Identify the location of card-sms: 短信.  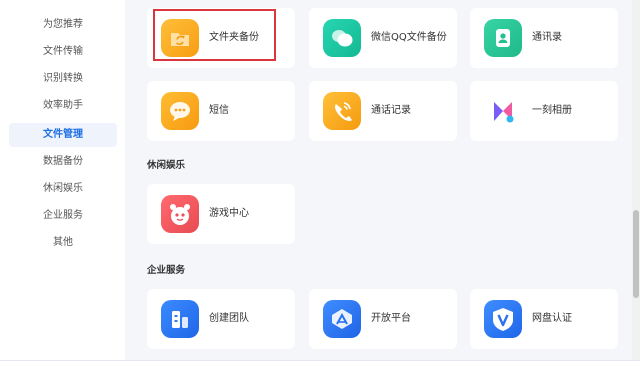
(221, 111).